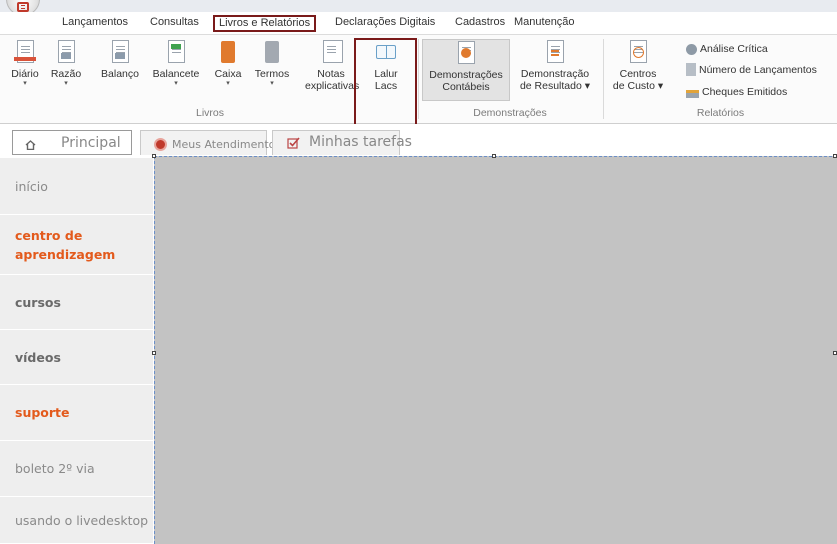  I want to click on termos-label: Termos, so click(272, 74).